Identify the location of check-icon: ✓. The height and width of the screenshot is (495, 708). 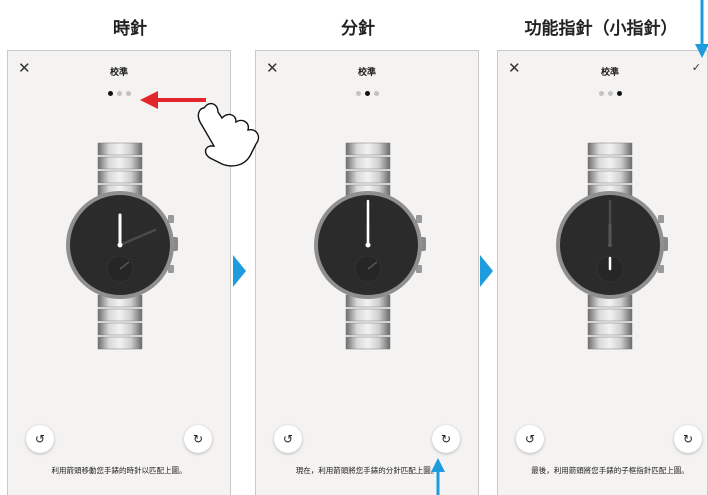
(696, 67).